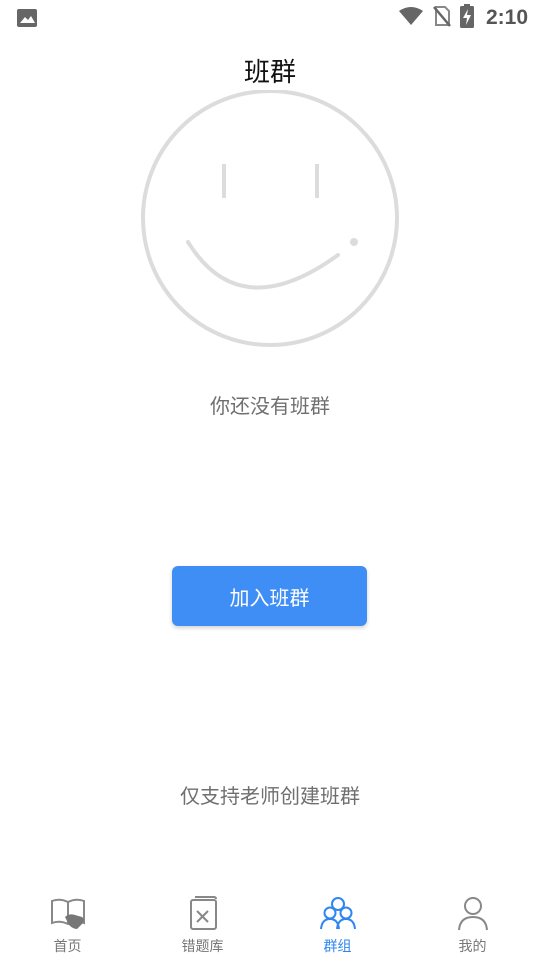  I want to click on nav-item-group: 群组, so click(337, 924).